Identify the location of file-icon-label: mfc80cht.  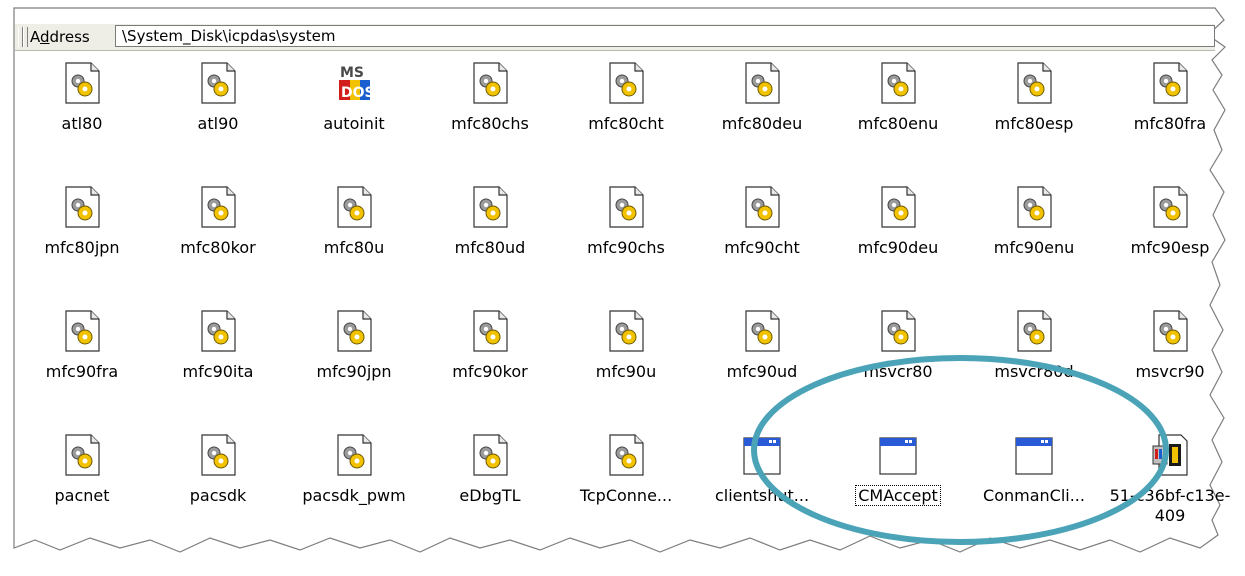
(626, 124).